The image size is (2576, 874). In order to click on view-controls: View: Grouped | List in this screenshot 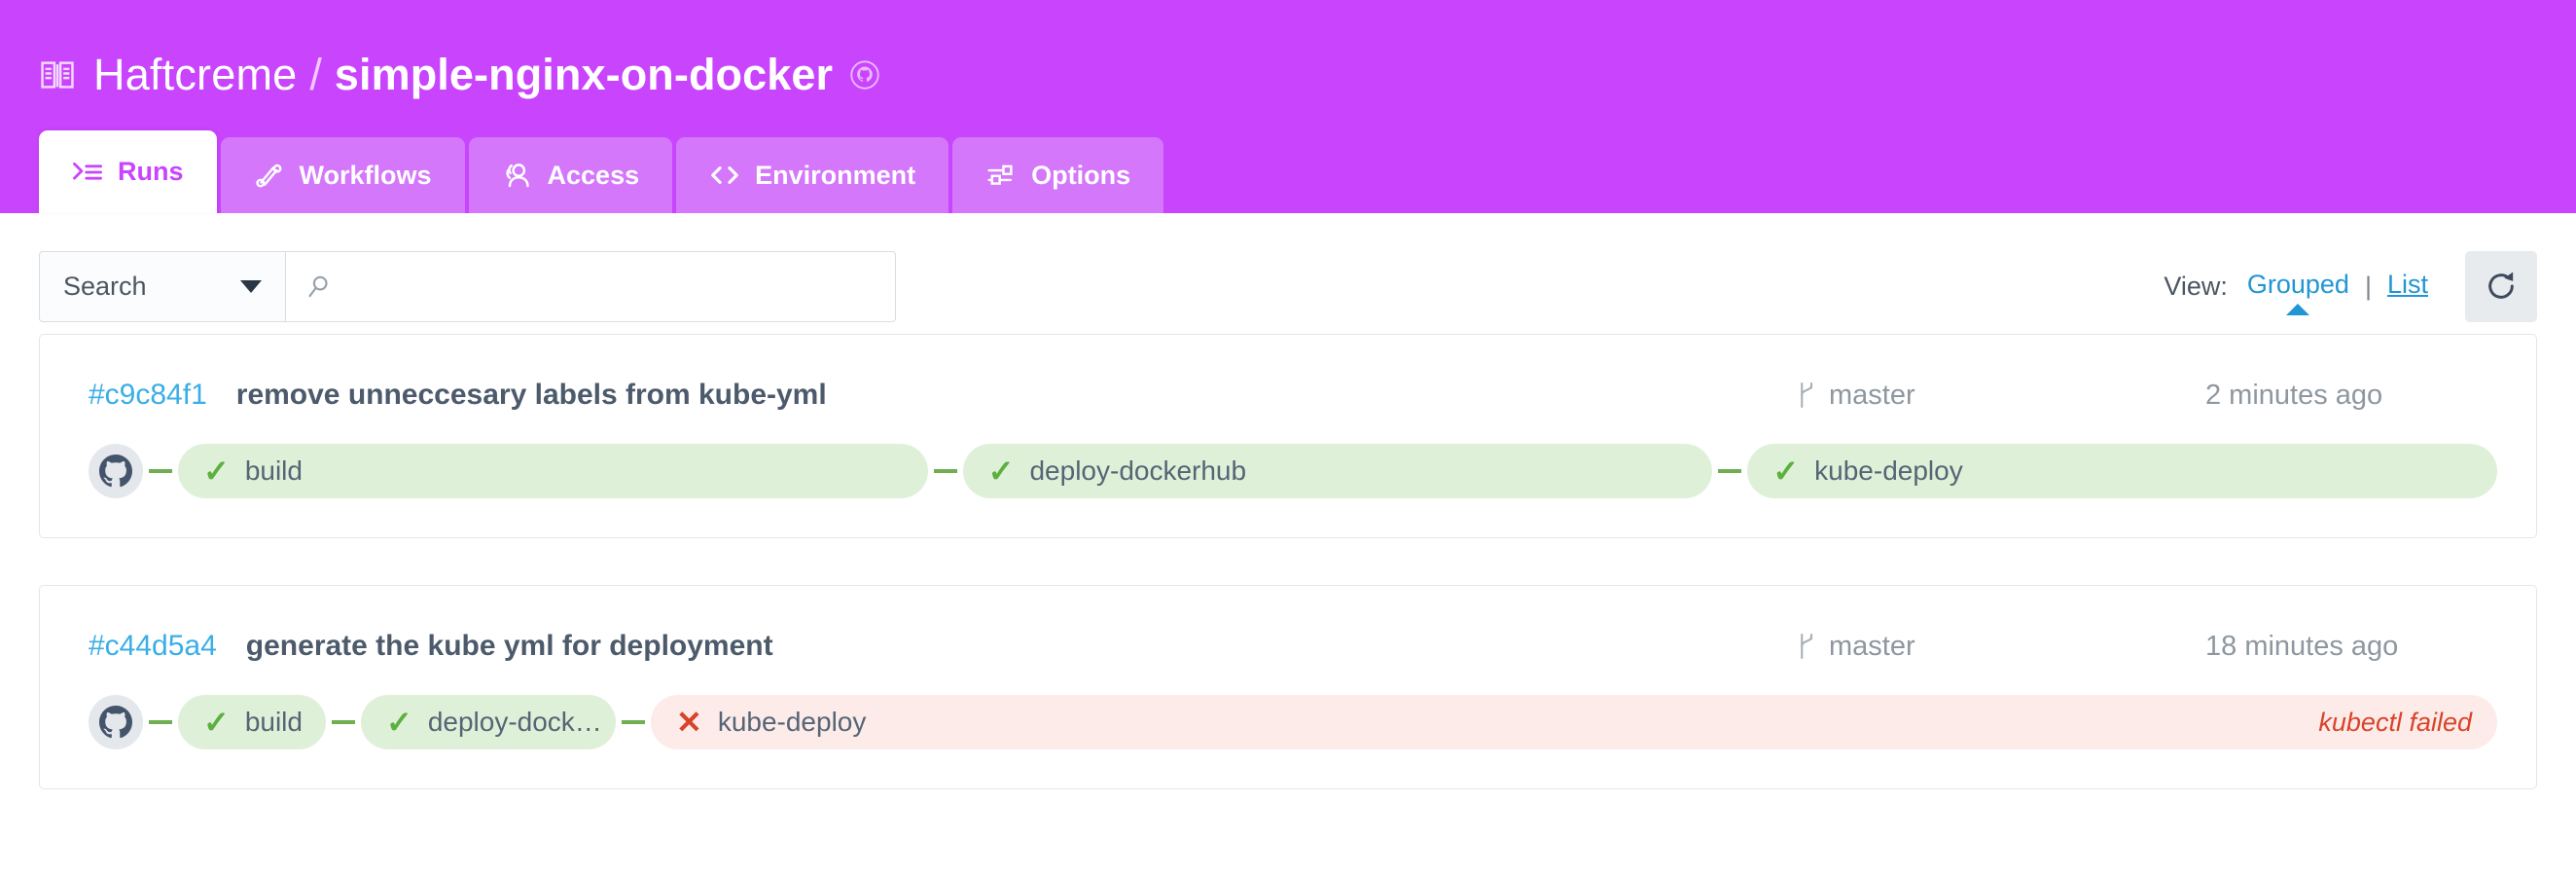, I will do `click(2350, 286)`.